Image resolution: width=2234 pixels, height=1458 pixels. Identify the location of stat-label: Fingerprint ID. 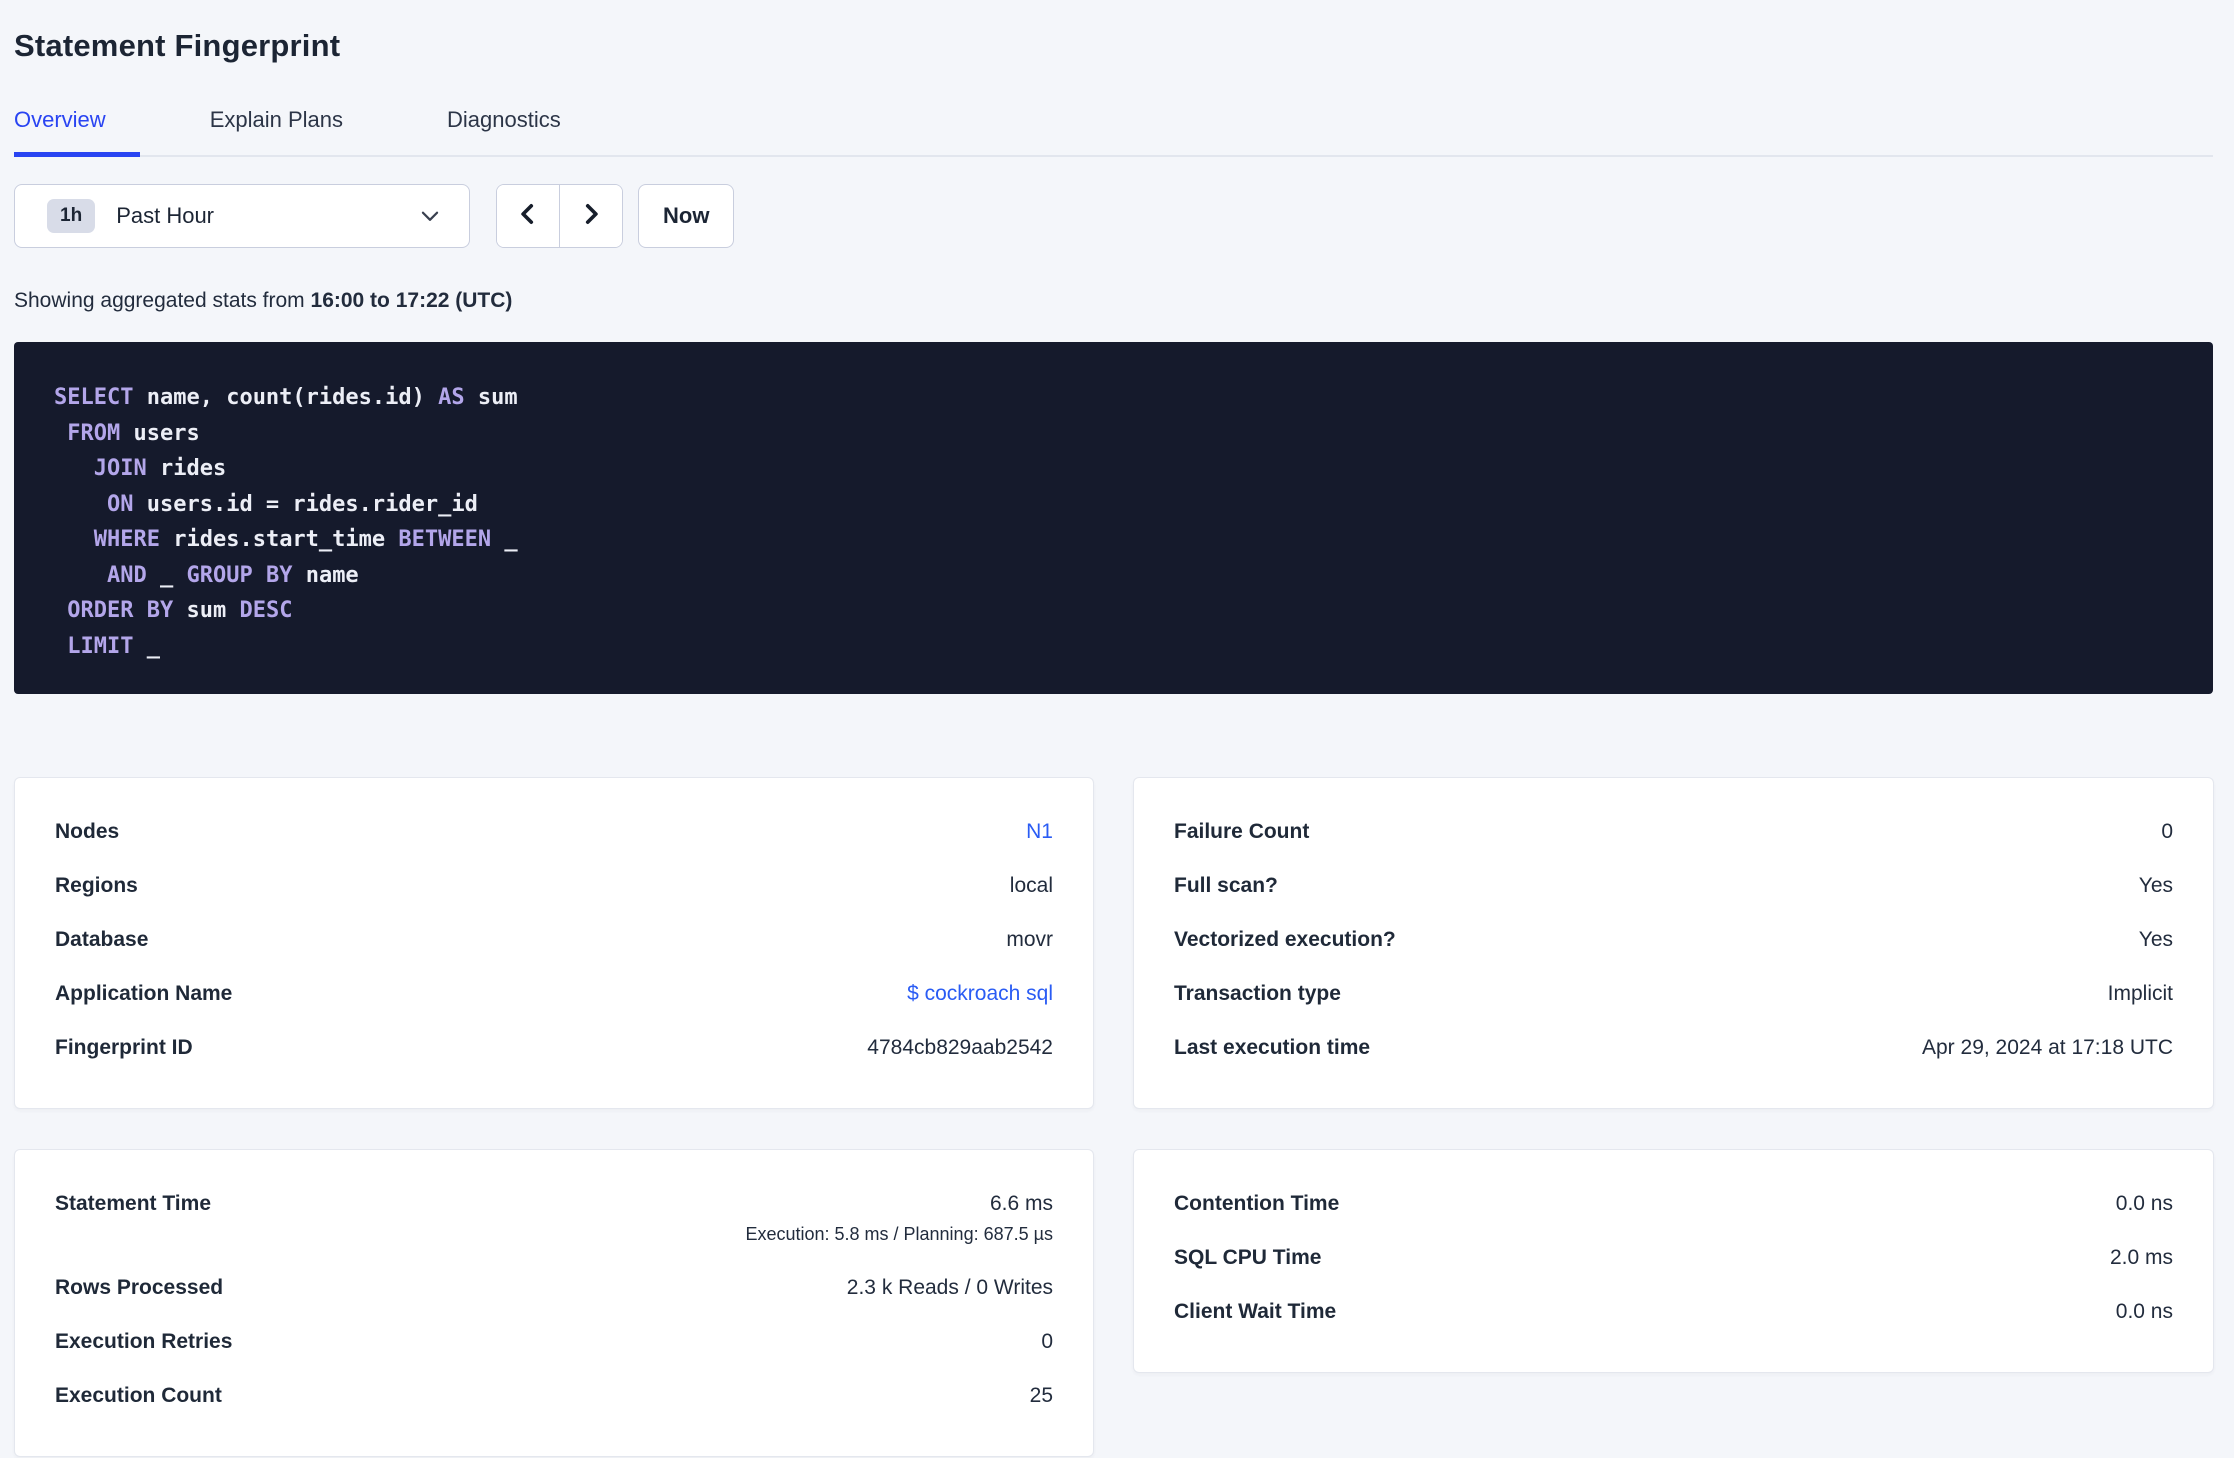
(124, 1047).